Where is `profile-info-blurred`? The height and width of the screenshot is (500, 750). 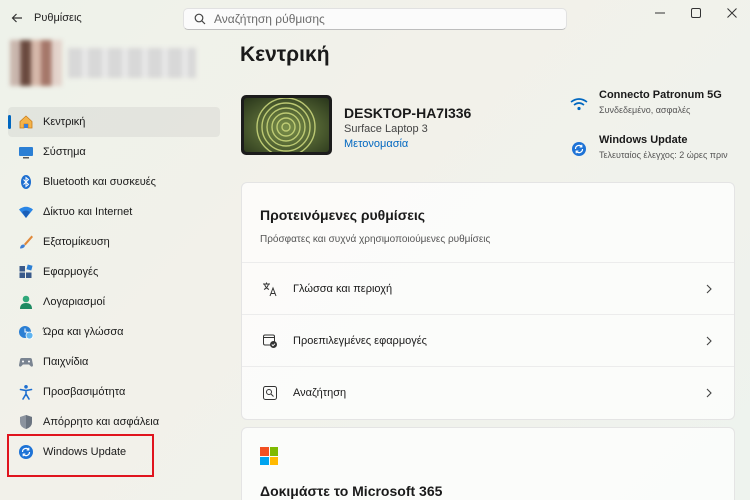
profile-info-blurred is located at coordinates (132, 63).